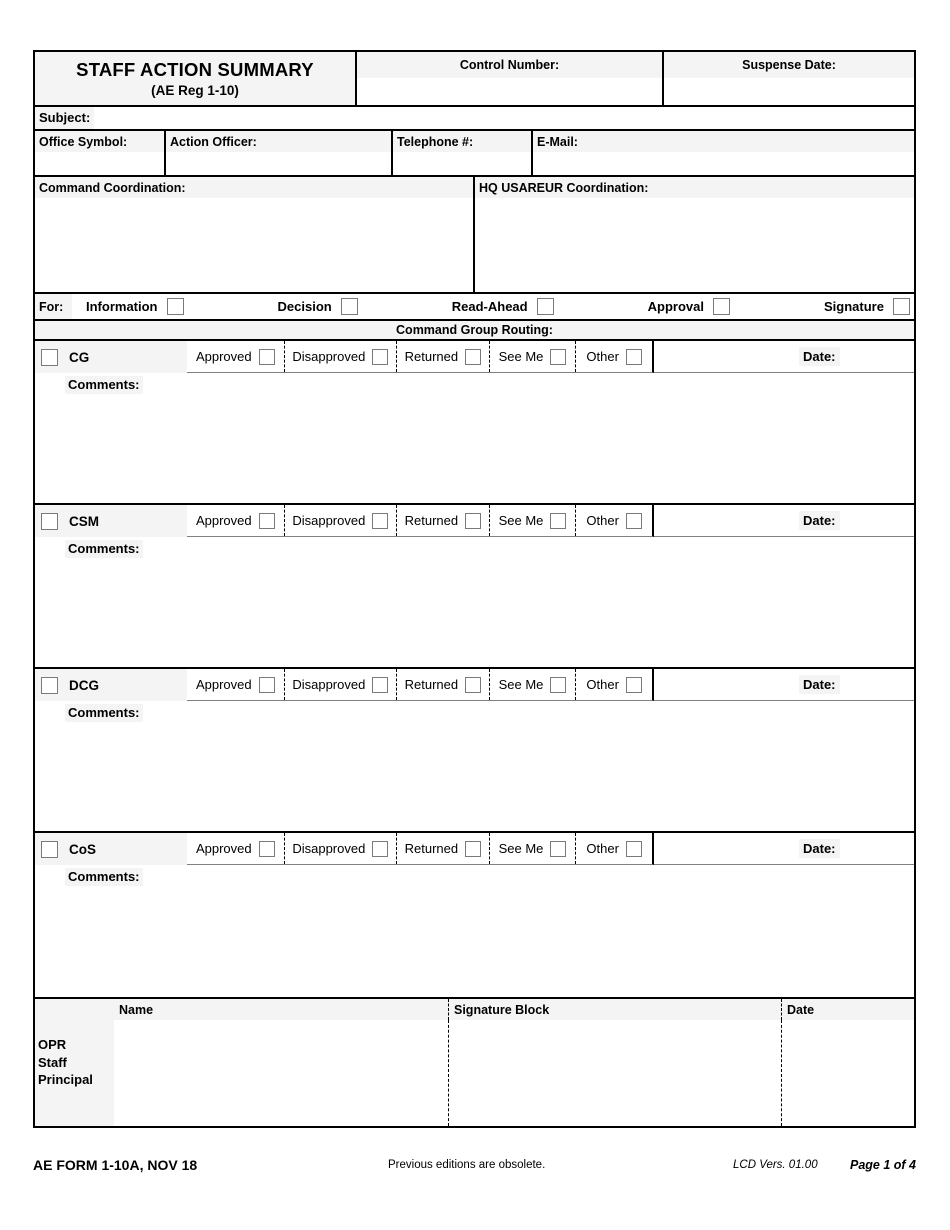 This screenshot has width=950, height=1230. I want to click on routing-csm-returned-checkbox, so click(473, 520).